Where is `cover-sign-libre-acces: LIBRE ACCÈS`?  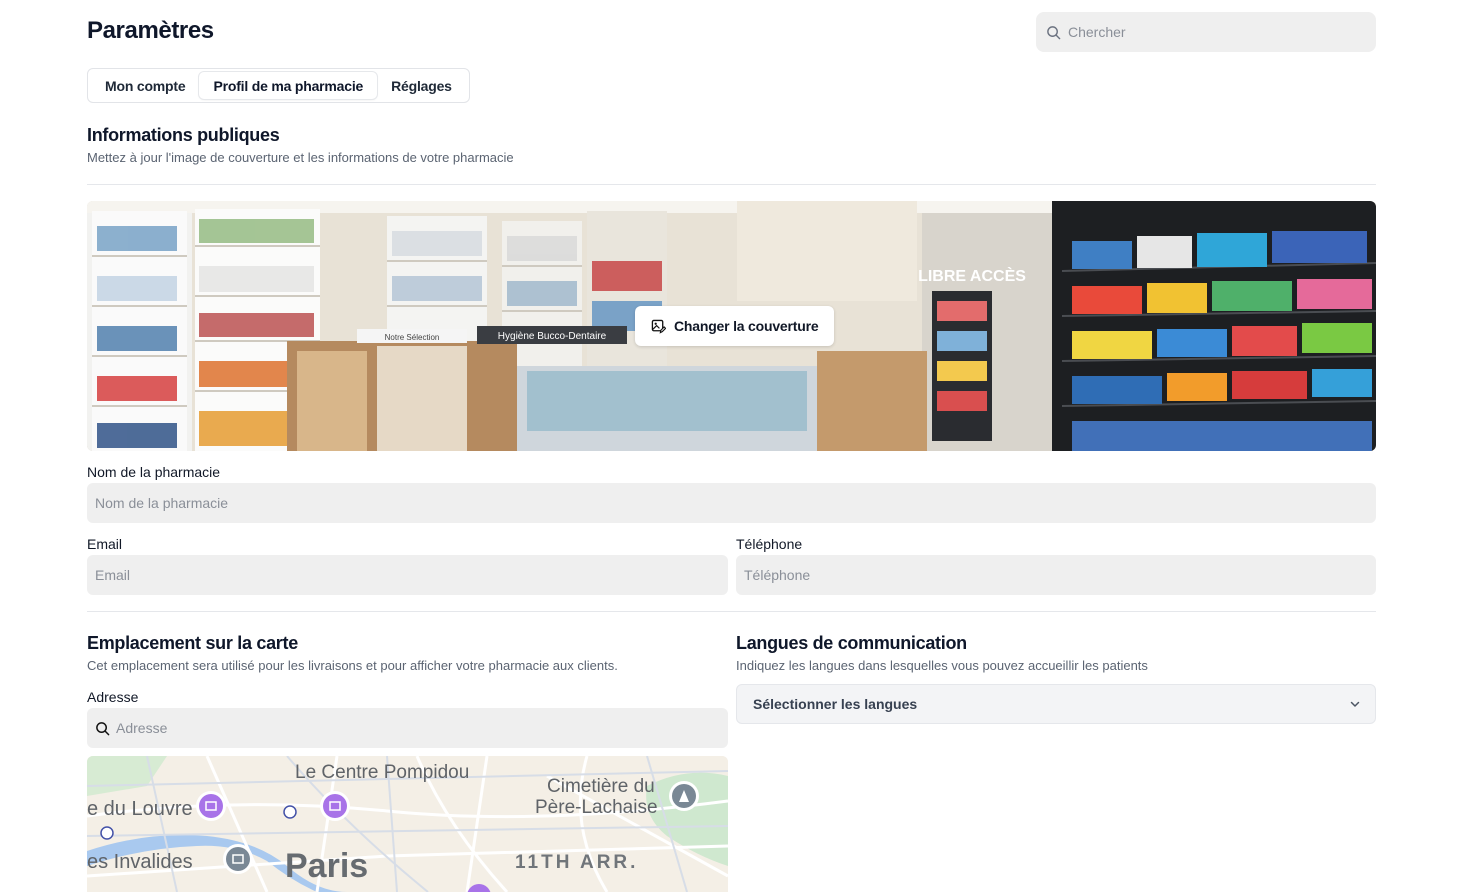 cover-sign-libre-acces: LIBRE ACCÈS is located at coordinates (972, 275).